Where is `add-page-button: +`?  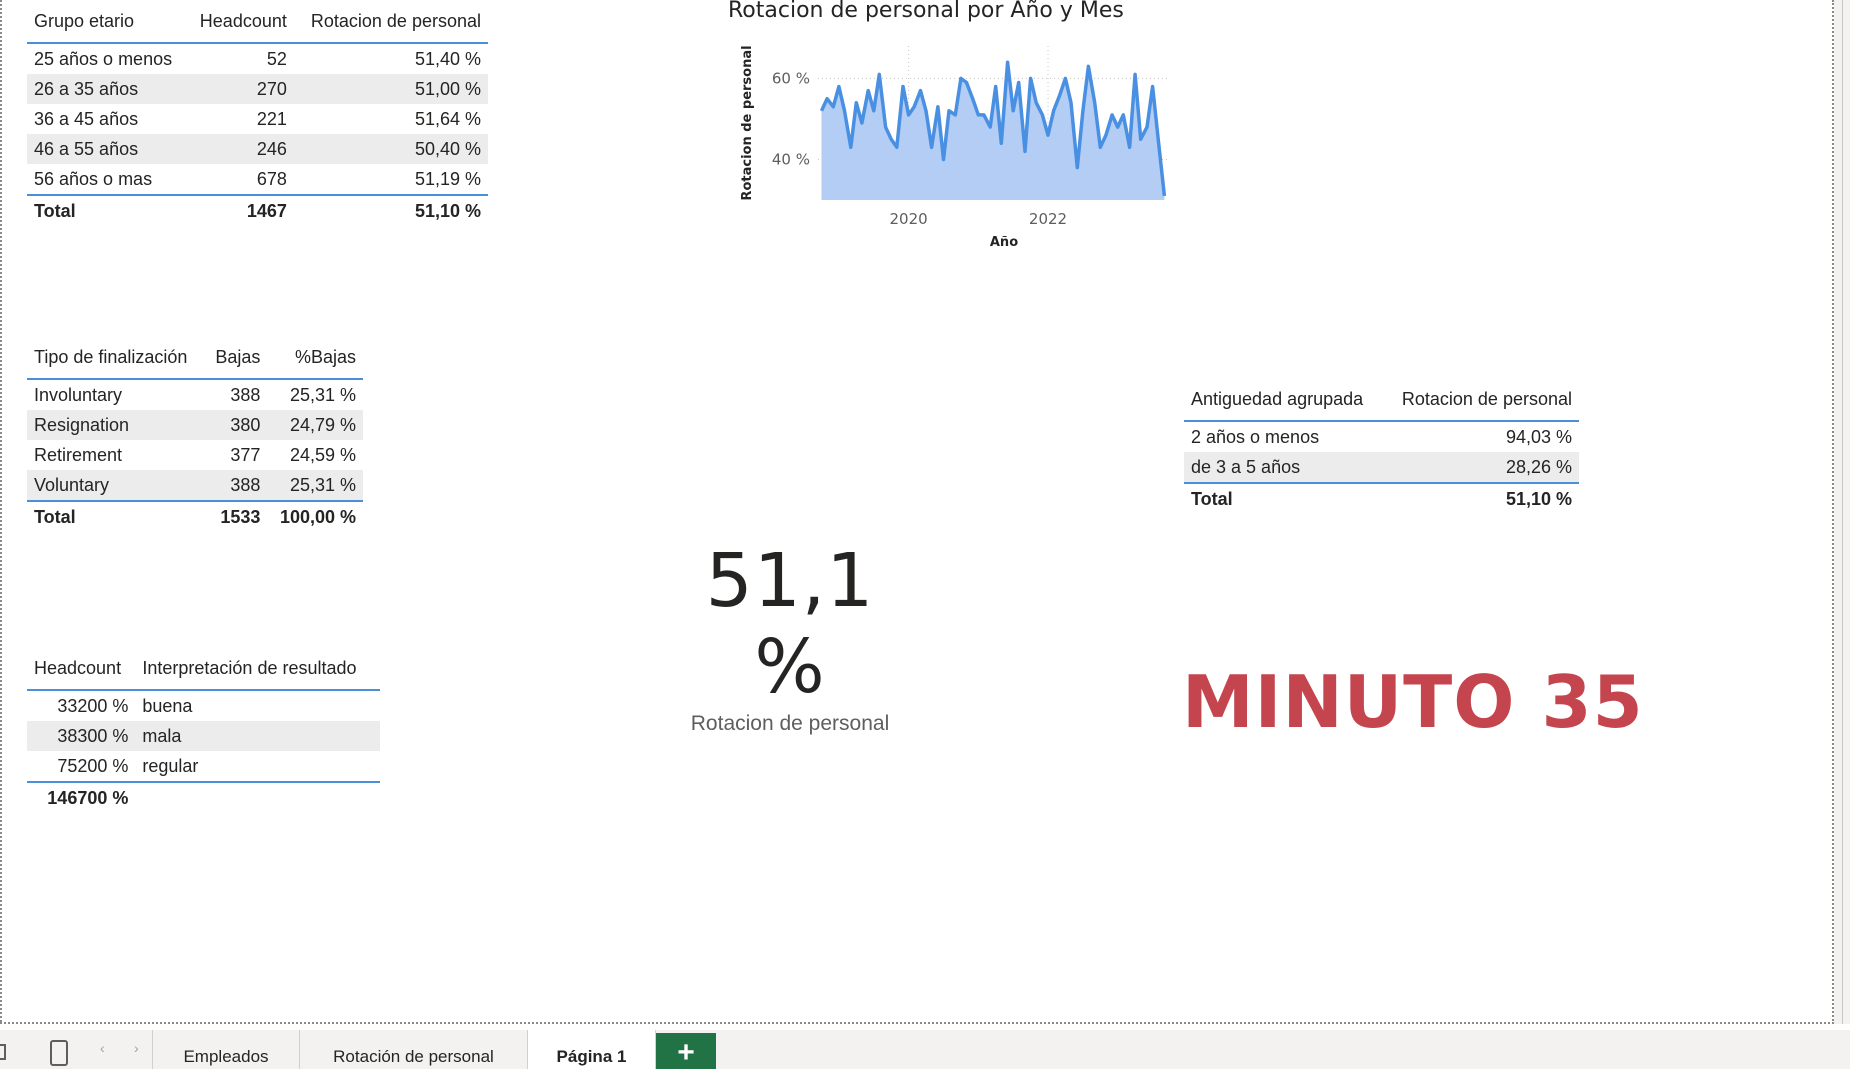 add-page-button: + is located at coordinates (686, 1051).